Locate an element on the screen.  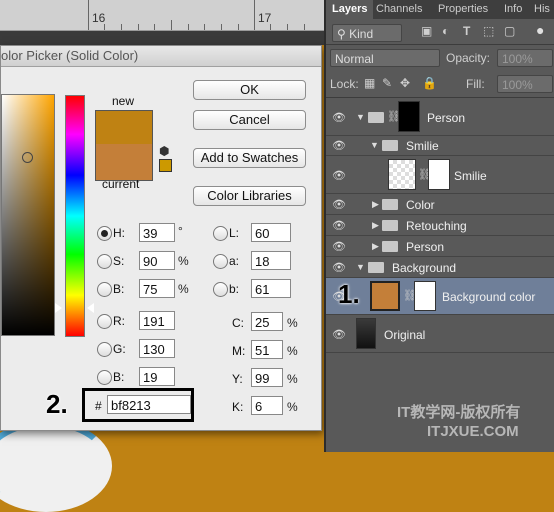
b-channel-radio is located at coordinates (220, 289).